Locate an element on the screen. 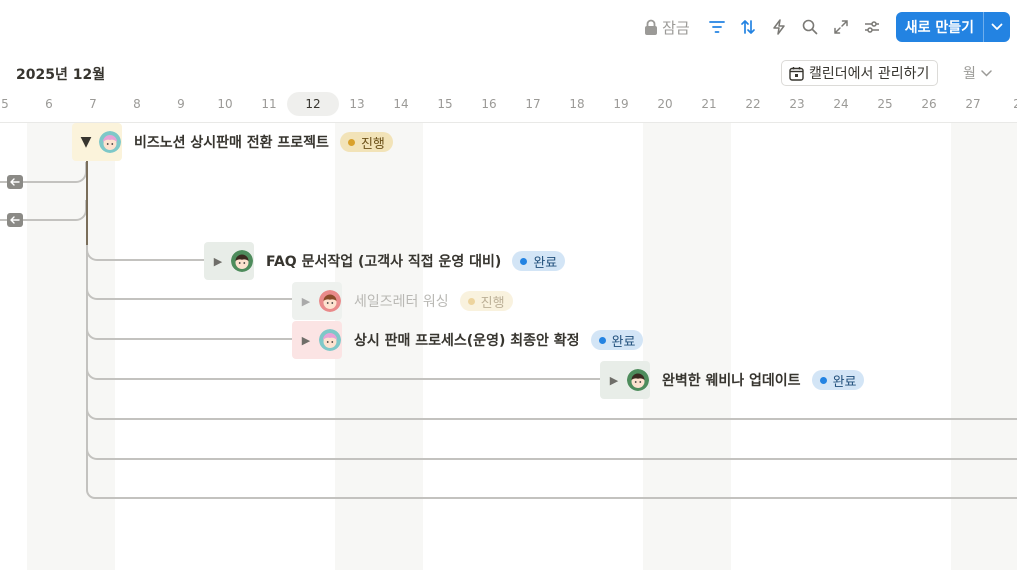 The width and height of the screenshot is (1017, 570). timeline-item: ▶ 완벽한 웨비나 업데이트 완료 is located at coordinates (732, 380).